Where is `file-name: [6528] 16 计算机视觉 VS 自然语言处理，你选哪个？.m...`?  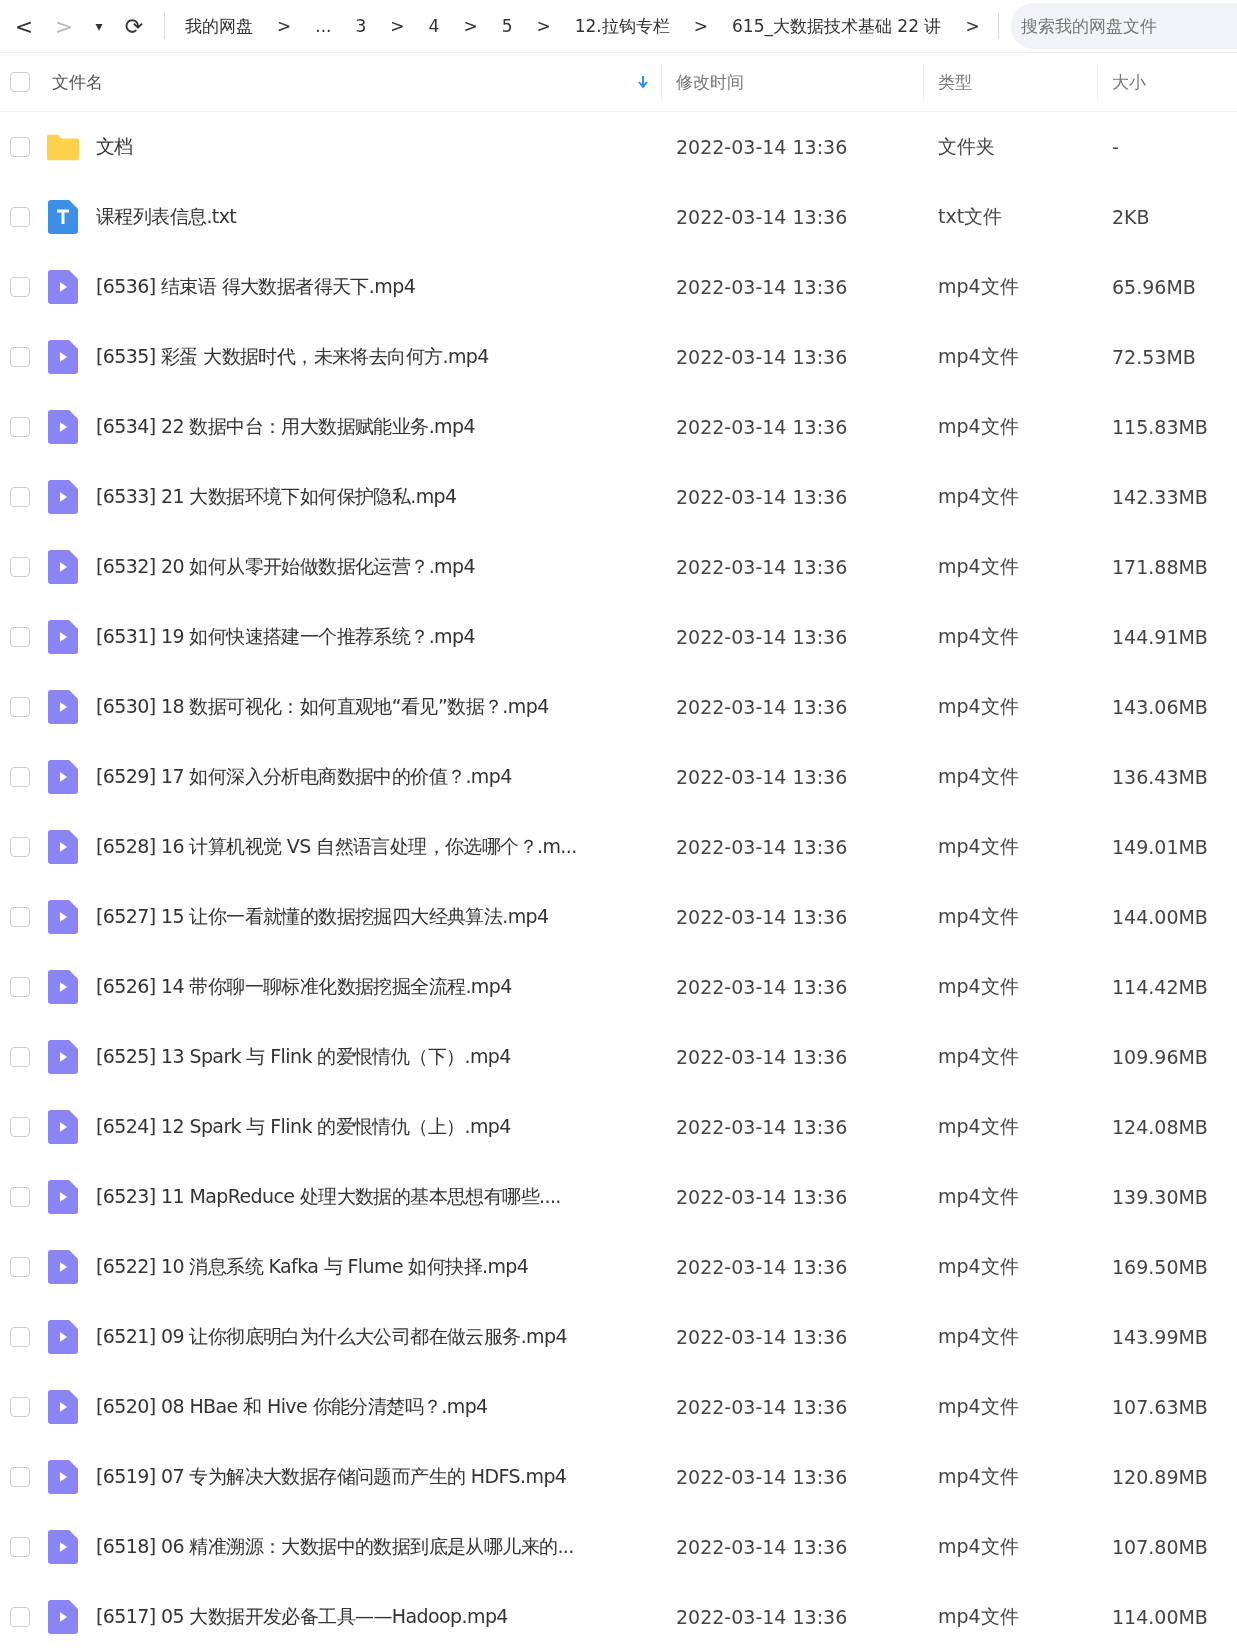
file-name: [6528] 16 计算机视觉 VS 自然语言处理，你选哪个？.m... is located at coordinates (336, 847).